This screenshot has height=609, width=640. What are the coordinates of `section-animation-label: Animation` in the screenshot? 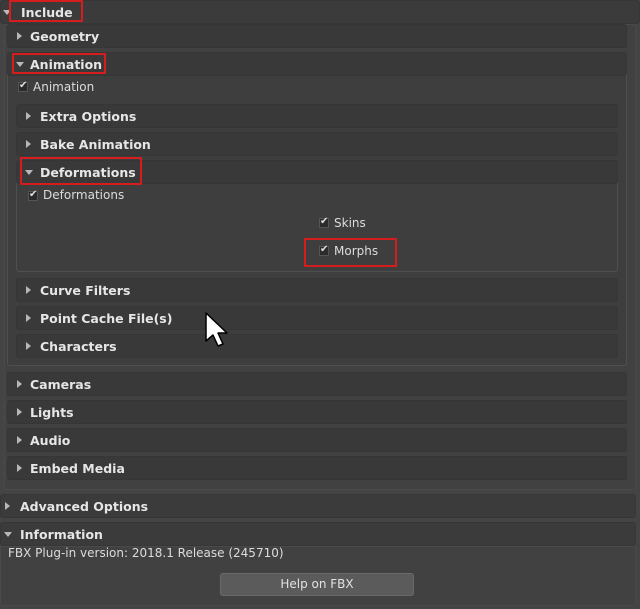 It's located at (66, 64).